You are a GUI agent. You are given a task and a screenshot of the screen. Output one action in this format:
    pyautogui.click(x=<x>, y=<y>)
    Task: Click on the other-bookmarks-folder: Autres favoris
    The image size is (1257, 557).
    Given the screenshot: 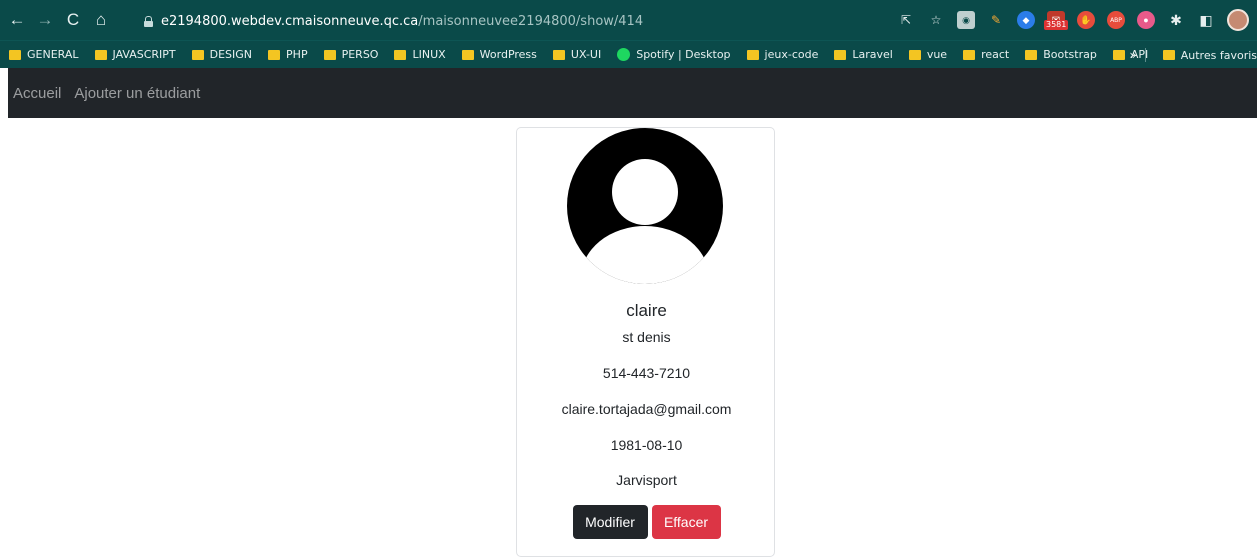 What is the action you would take?
    pyautogui.click(x=1205, y=55)
    